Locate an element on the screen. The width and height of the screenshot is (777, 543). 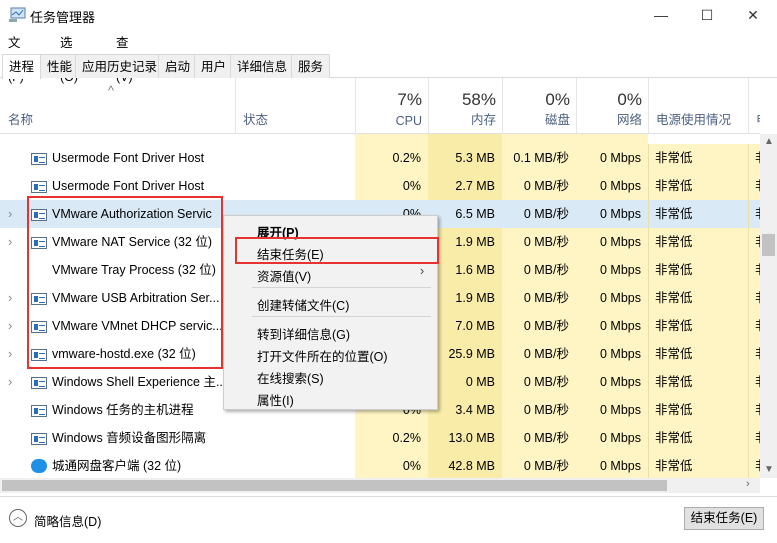
hscroll-thumb is located at coordinates (334, 485).